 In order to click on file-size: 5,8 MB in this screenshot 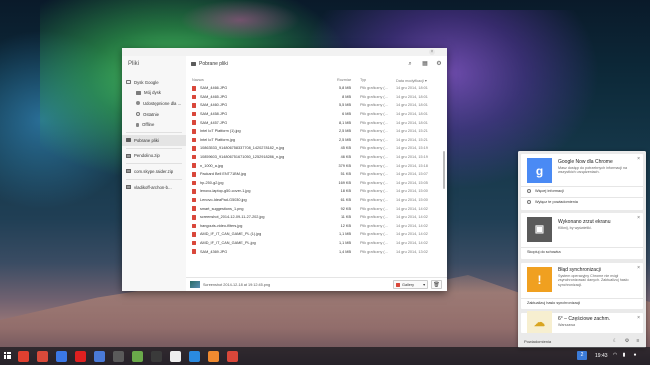, I will do `click(344, 88)`.